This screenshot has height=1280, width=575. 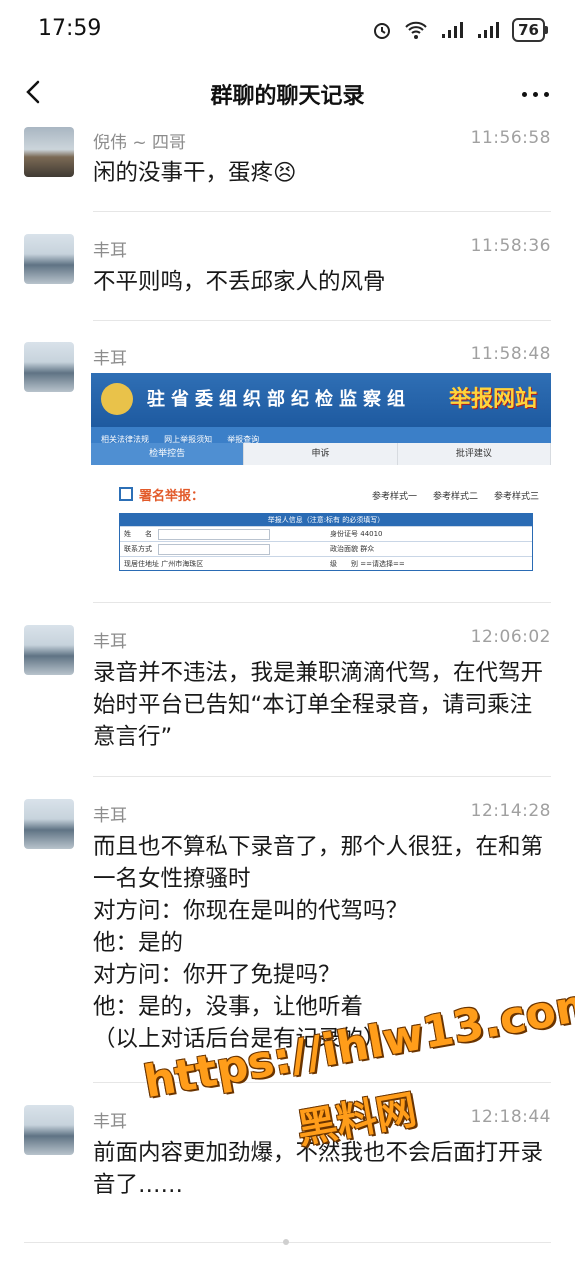 What do you see at coordinates (394, 497) in the screenshot?
I see `web-sample: 参考样式一` at bounding box center [394, 497].